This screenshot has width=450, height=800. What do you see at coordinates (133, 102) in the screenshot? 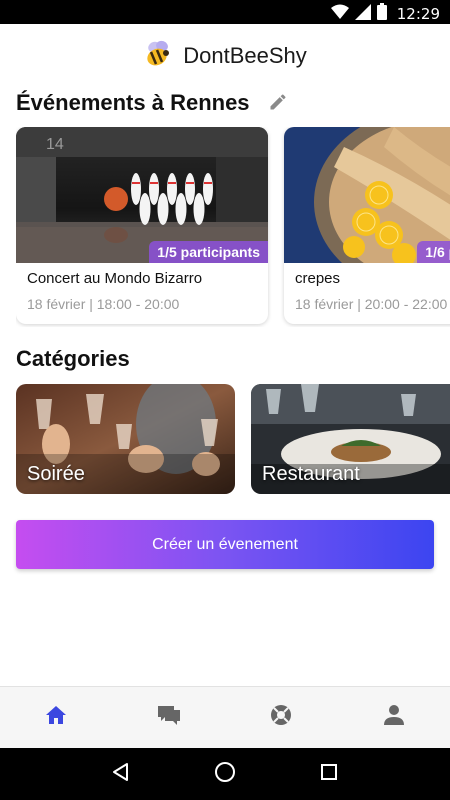
I see `events-section-title: Événements à Rennes` at bounding box center [133, 102].